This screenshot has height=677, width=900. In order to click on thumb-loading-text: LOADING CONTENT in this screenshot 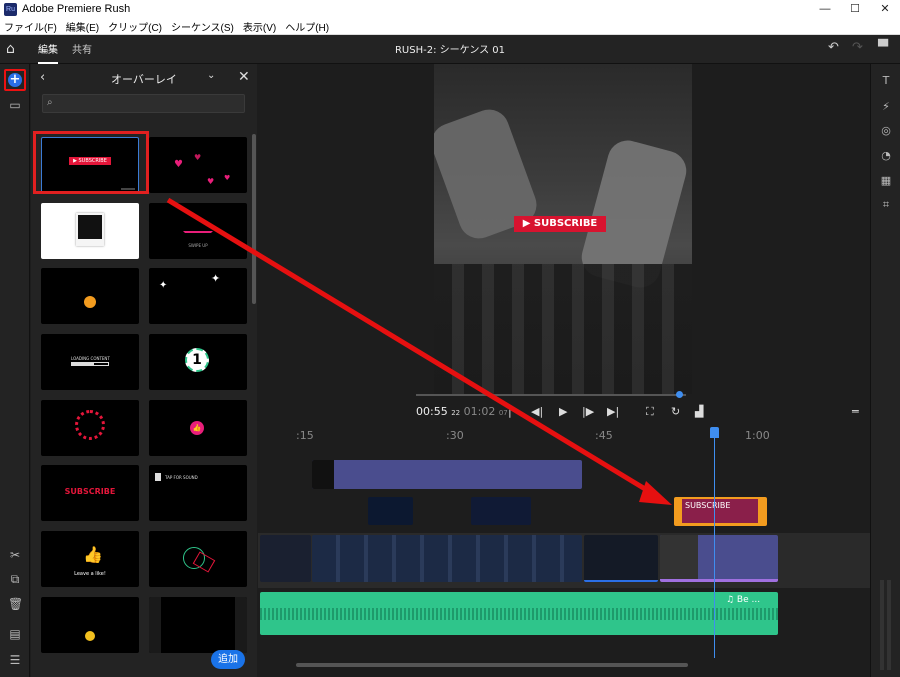, I will do `click(90, 358)`.